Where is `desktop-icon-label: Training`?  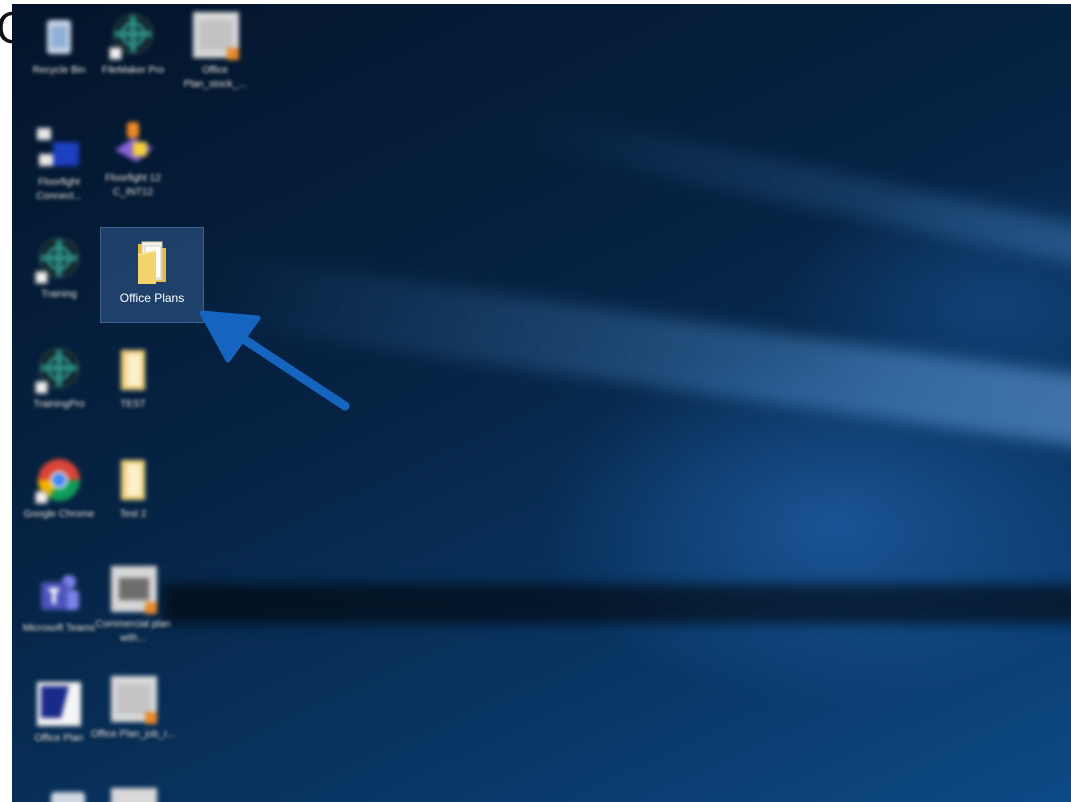
desktop-icon-label: Training is located at coordinates (59, 294).